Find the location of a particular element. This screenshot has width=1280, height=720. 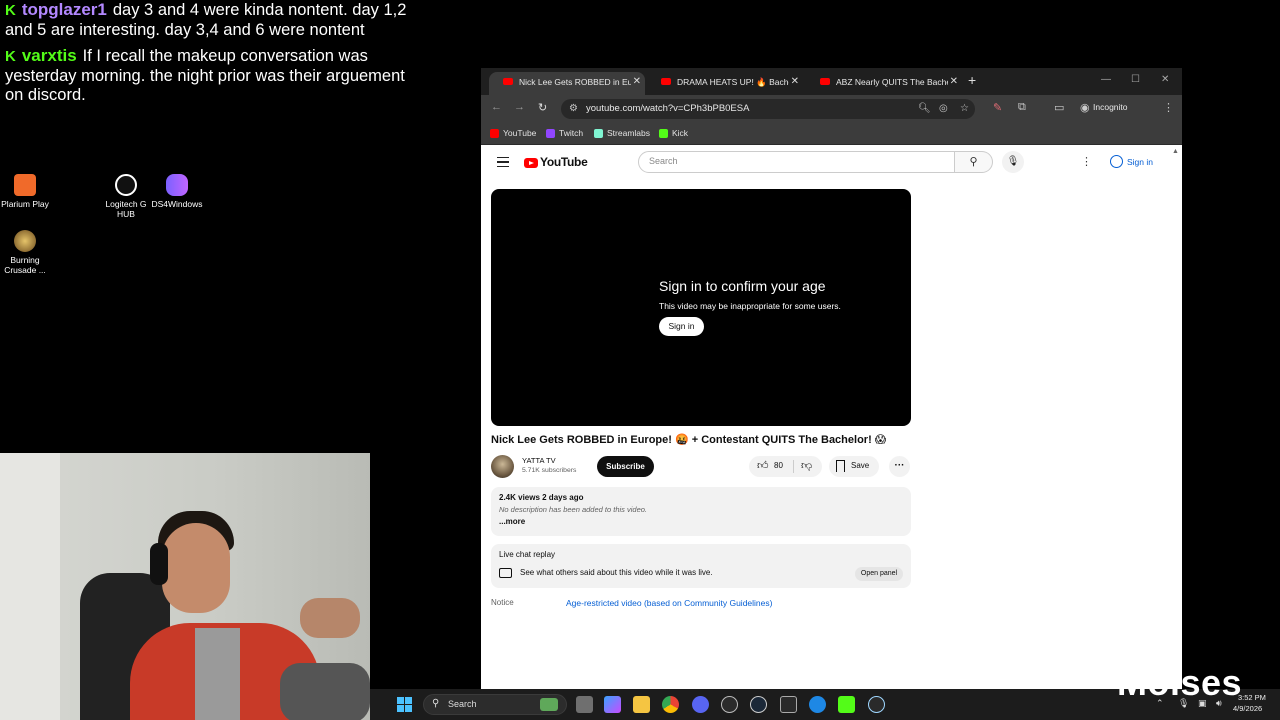

extensions-puzzle-icon: ⧉ is located at coordinates (1022, 107).